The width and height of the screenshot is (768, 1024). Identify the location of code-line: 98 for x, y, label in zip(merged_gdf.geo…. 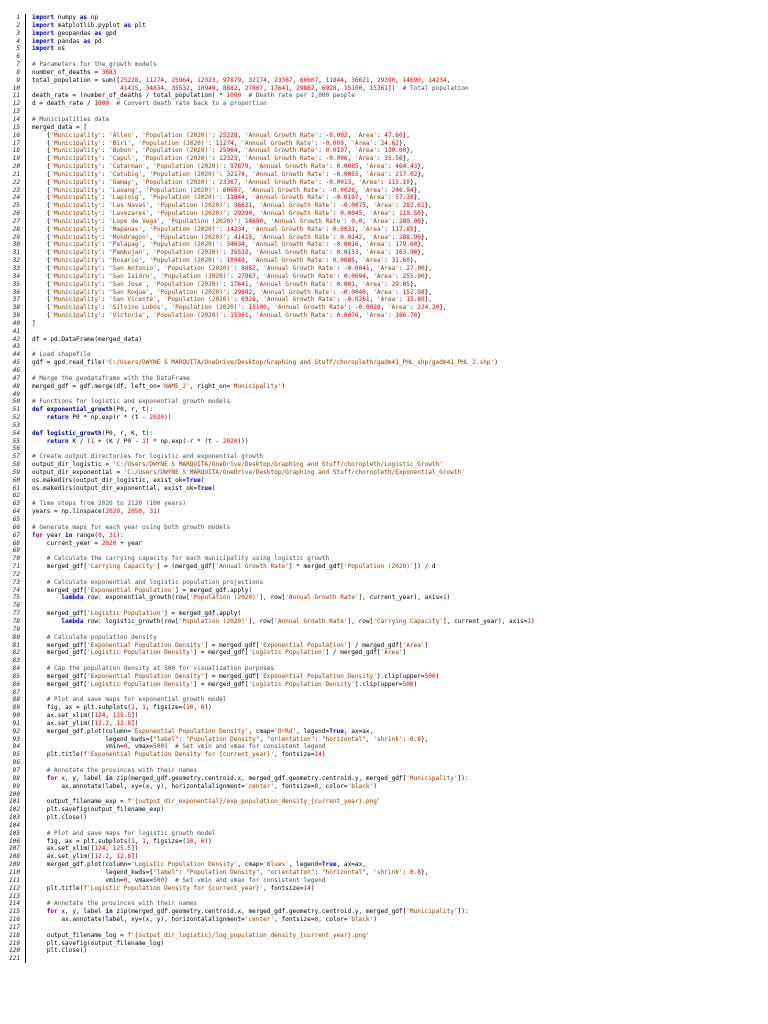
(384, 778).